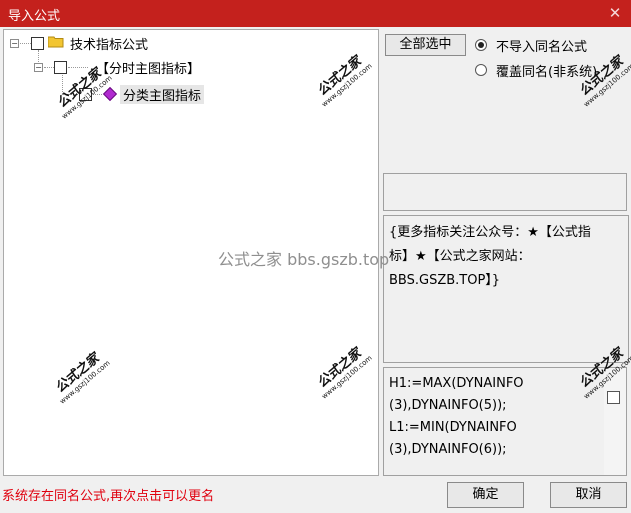 This screenshot has width=631, height=513. What do you see at coordinates (109, 45) in the screenshot?
I see `tree-root-label: 技术指标公式` at bounding box center [109, 45].